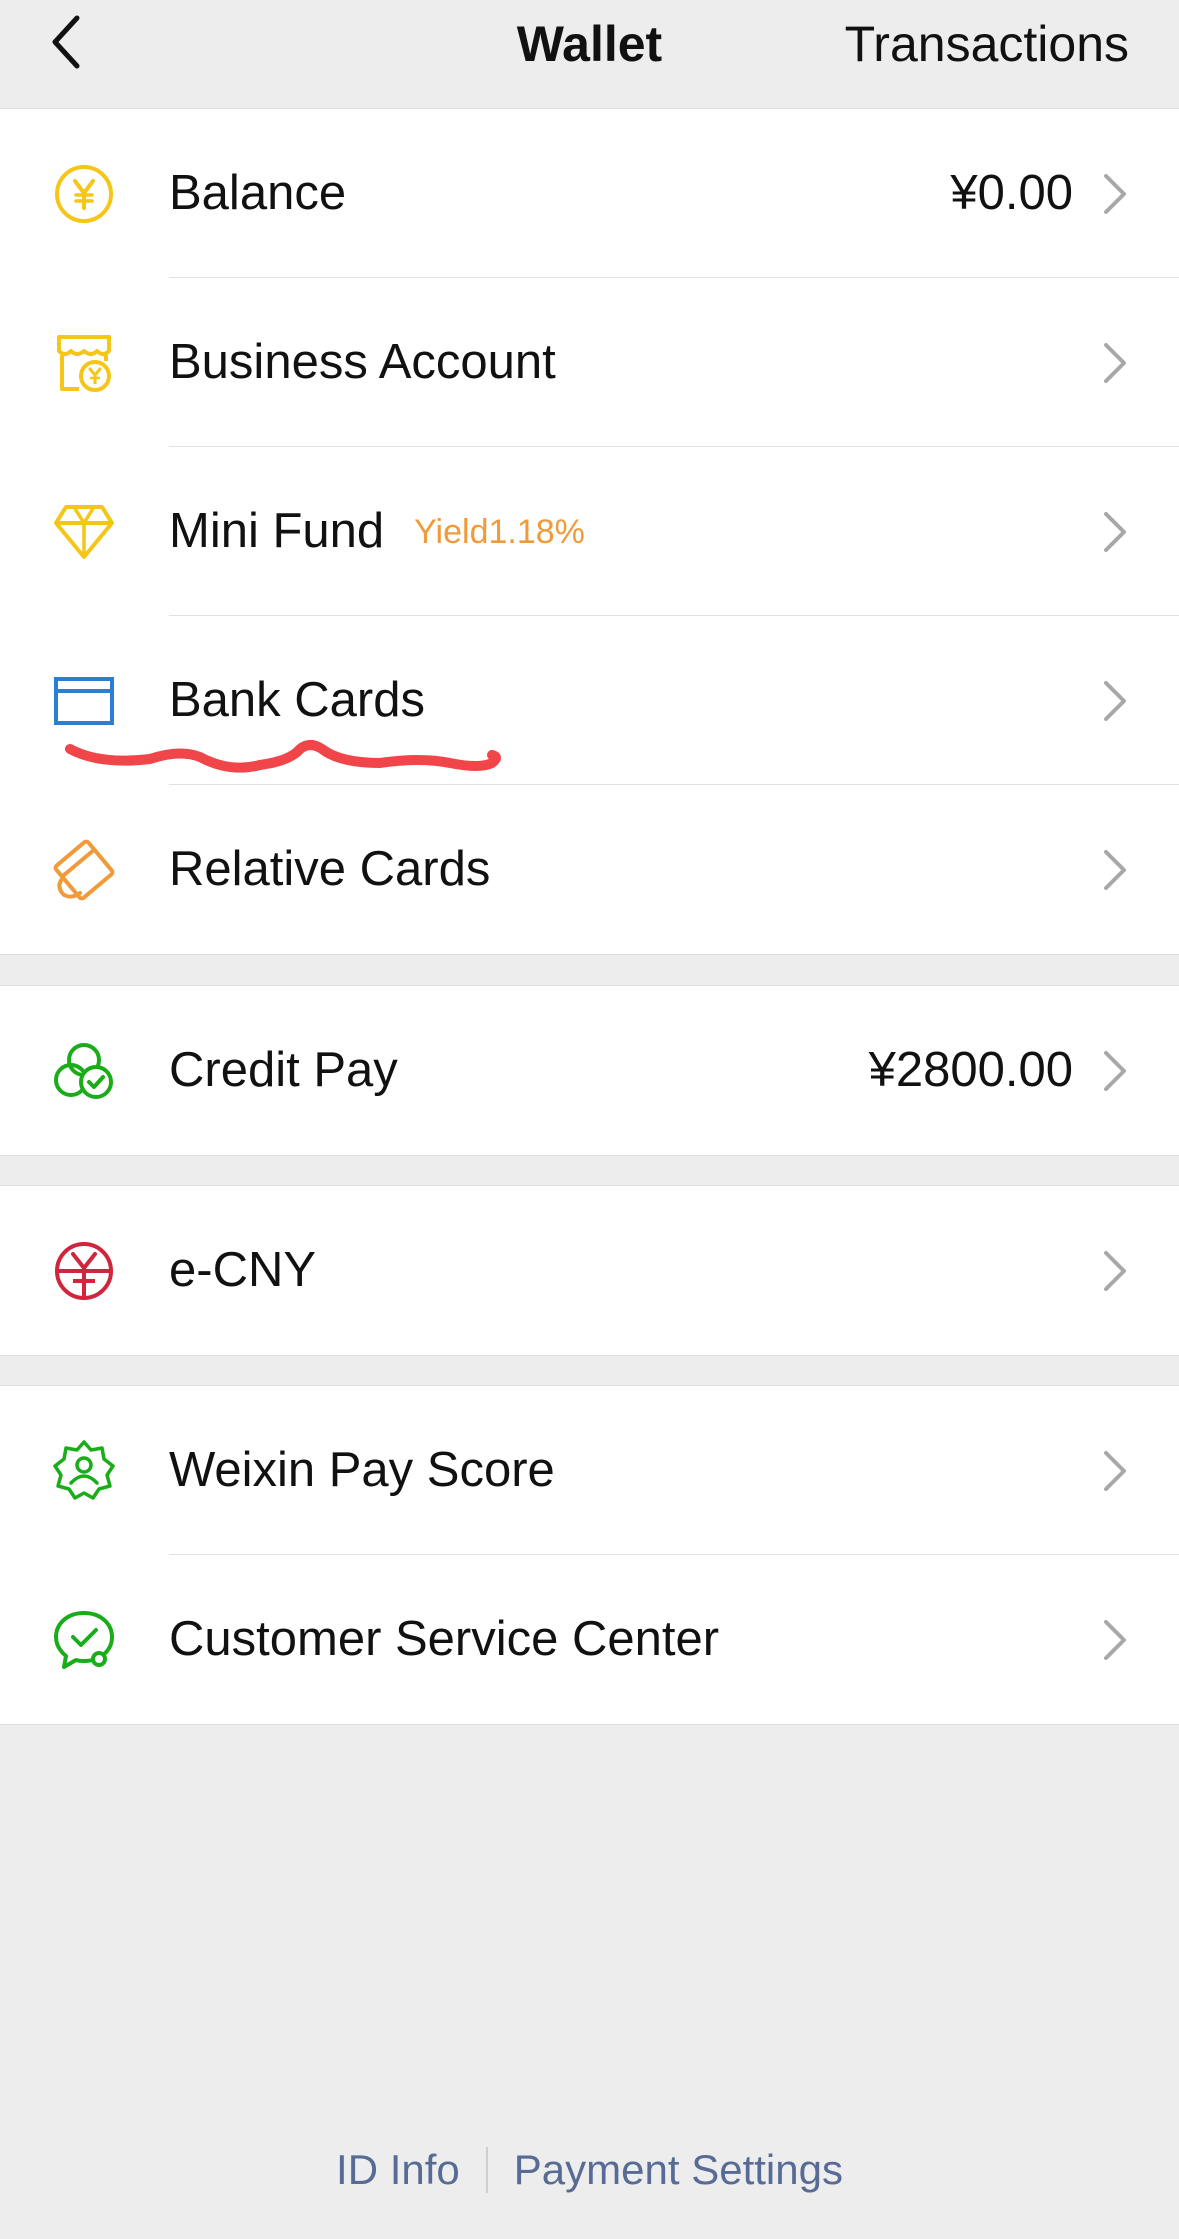 The width and height of the screenshot is (1179, 2239). Describe the element at coordinates (84, 1271) in the screenshot. I see `ecny-icon` at that location.